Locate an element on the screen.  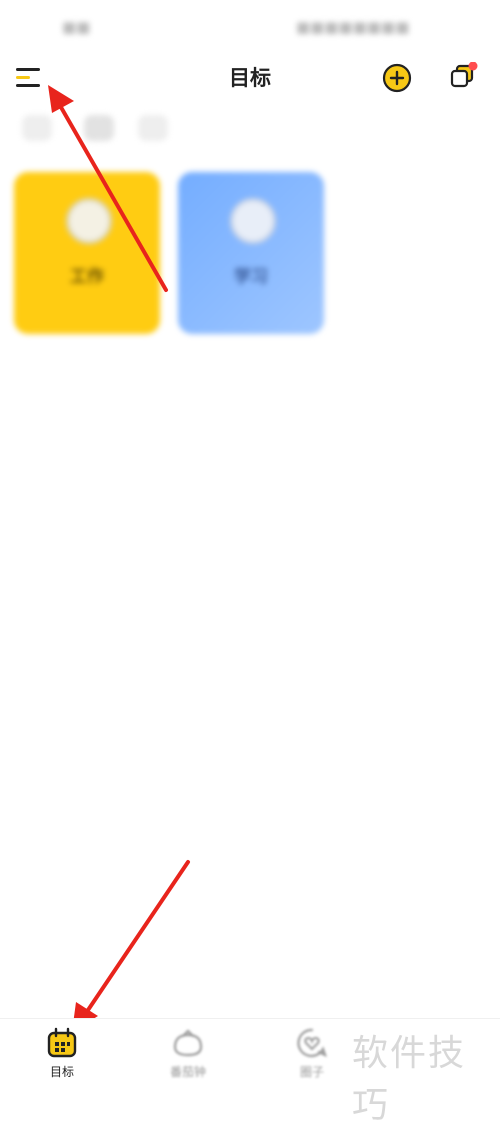
tab-label: 番茄钟 is located at coordinates (187, 1072).